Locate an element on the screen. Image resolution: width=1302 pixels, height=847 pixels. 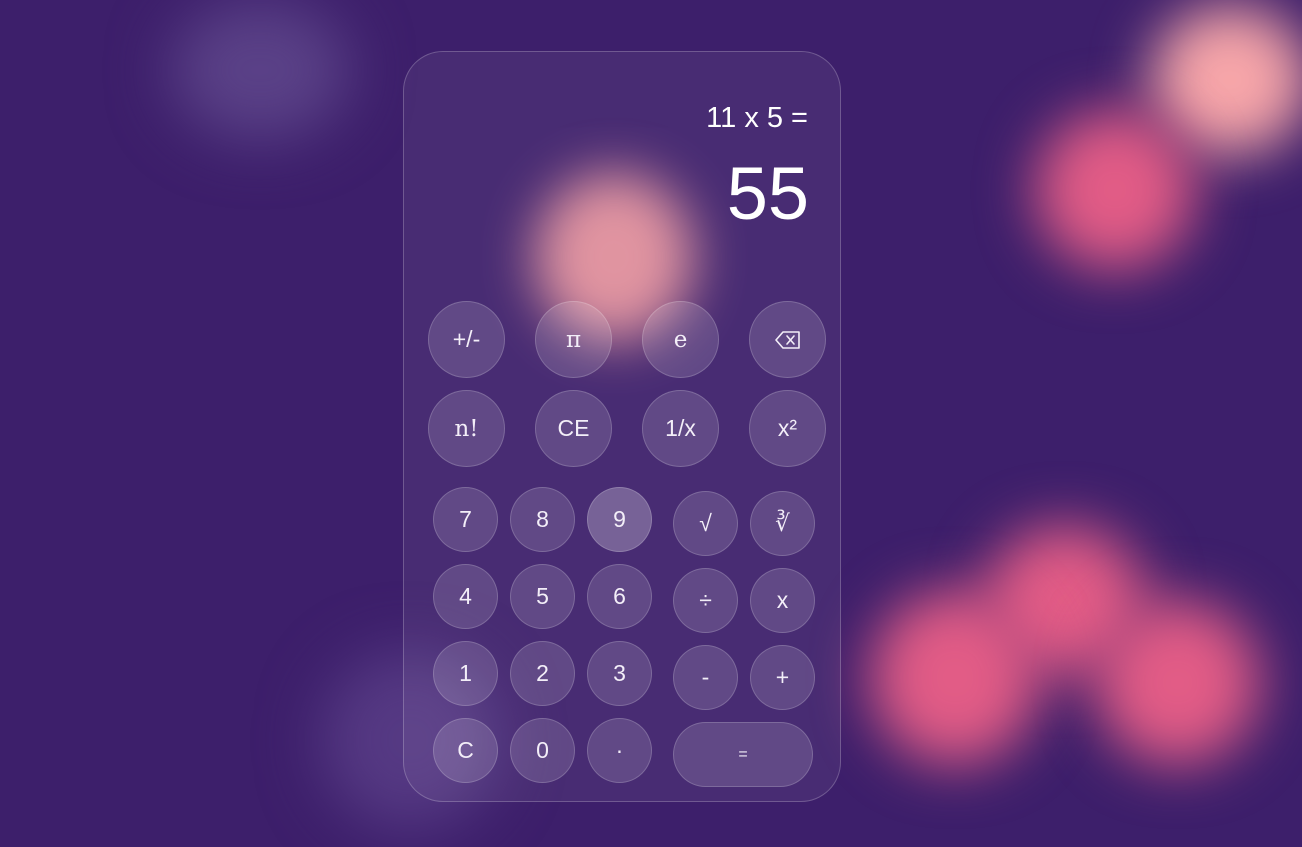
cube-root-button: ∛ is located at coordinates (782, 523).